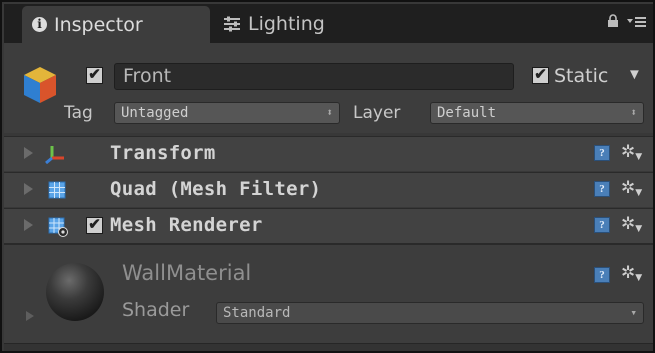  I want to click on tab-lighting-label: Lighting, so click(286, 23).